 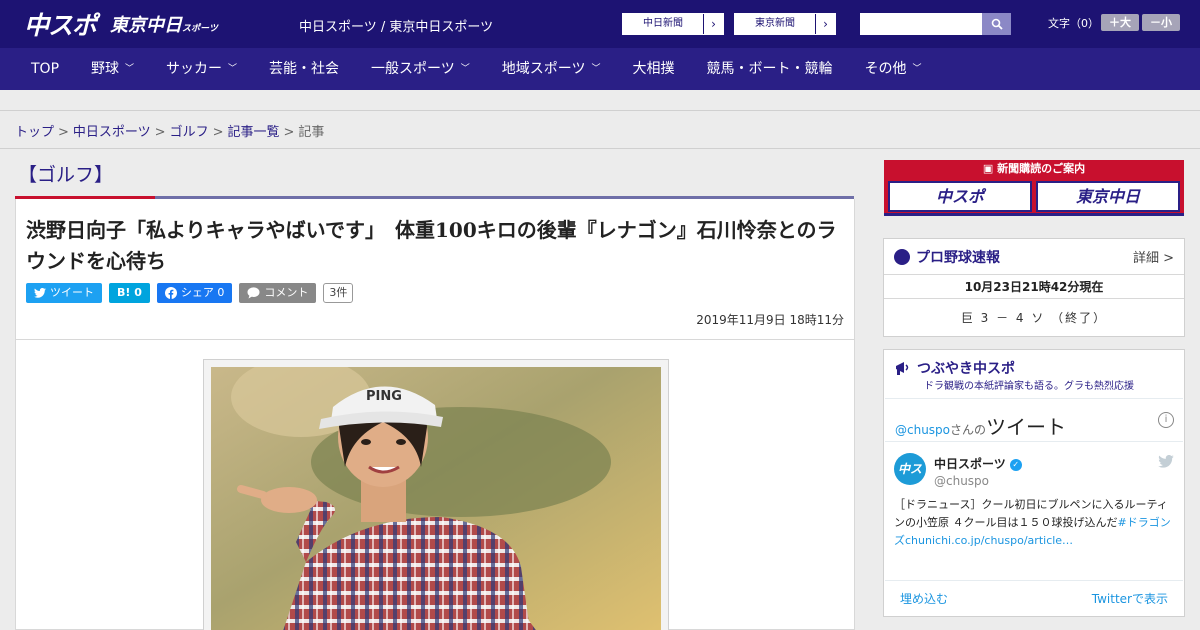 I want to click on promo-heading: ▣ 新聞購読のご案内, so click(x=1034, y=169).